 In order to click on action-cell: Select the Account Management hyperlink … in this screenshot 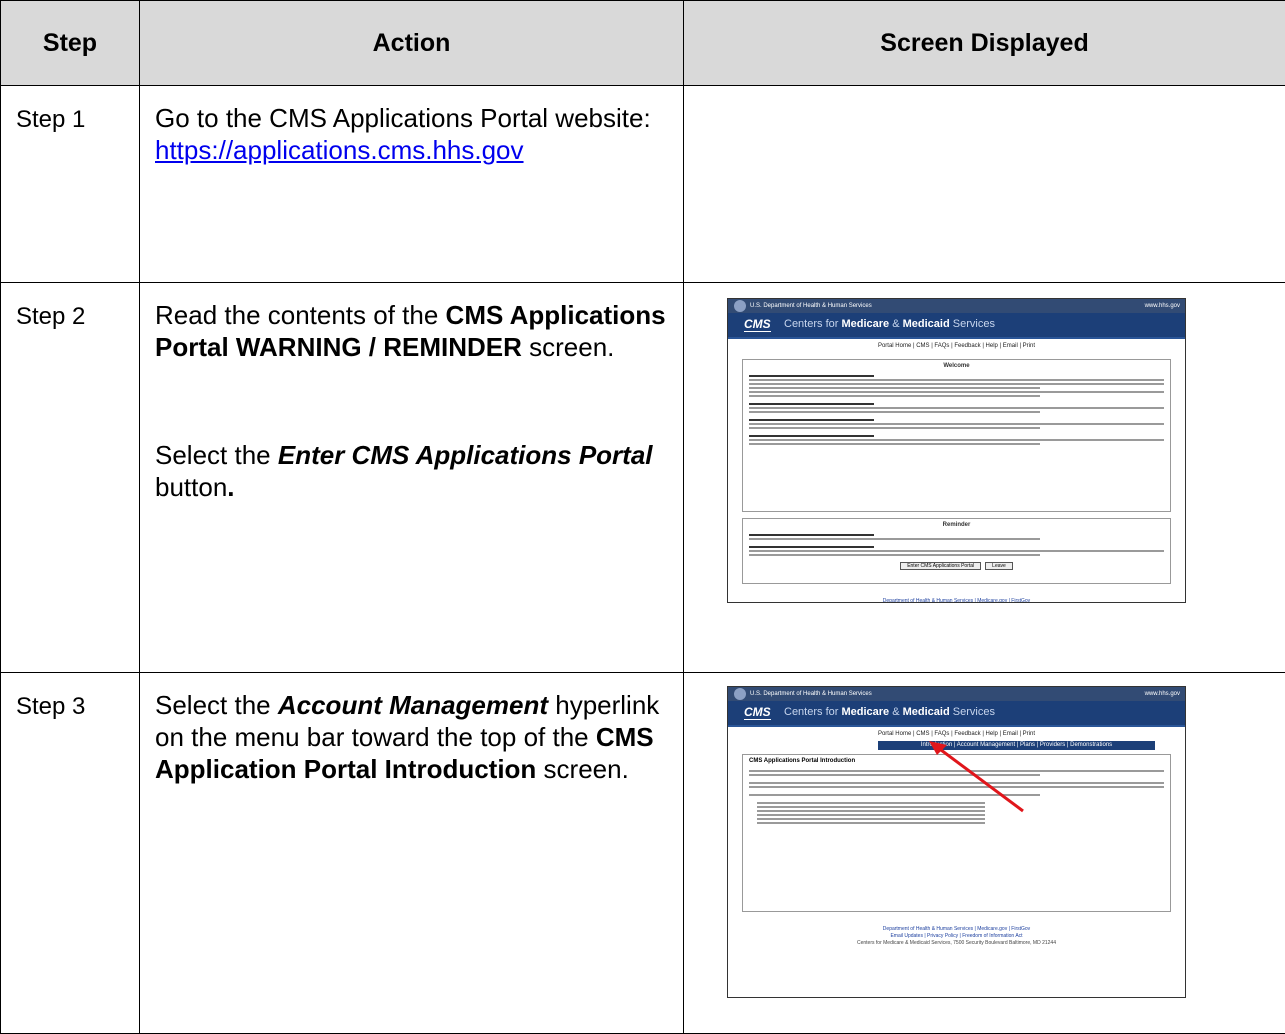, I will do `click(412, 853)`.